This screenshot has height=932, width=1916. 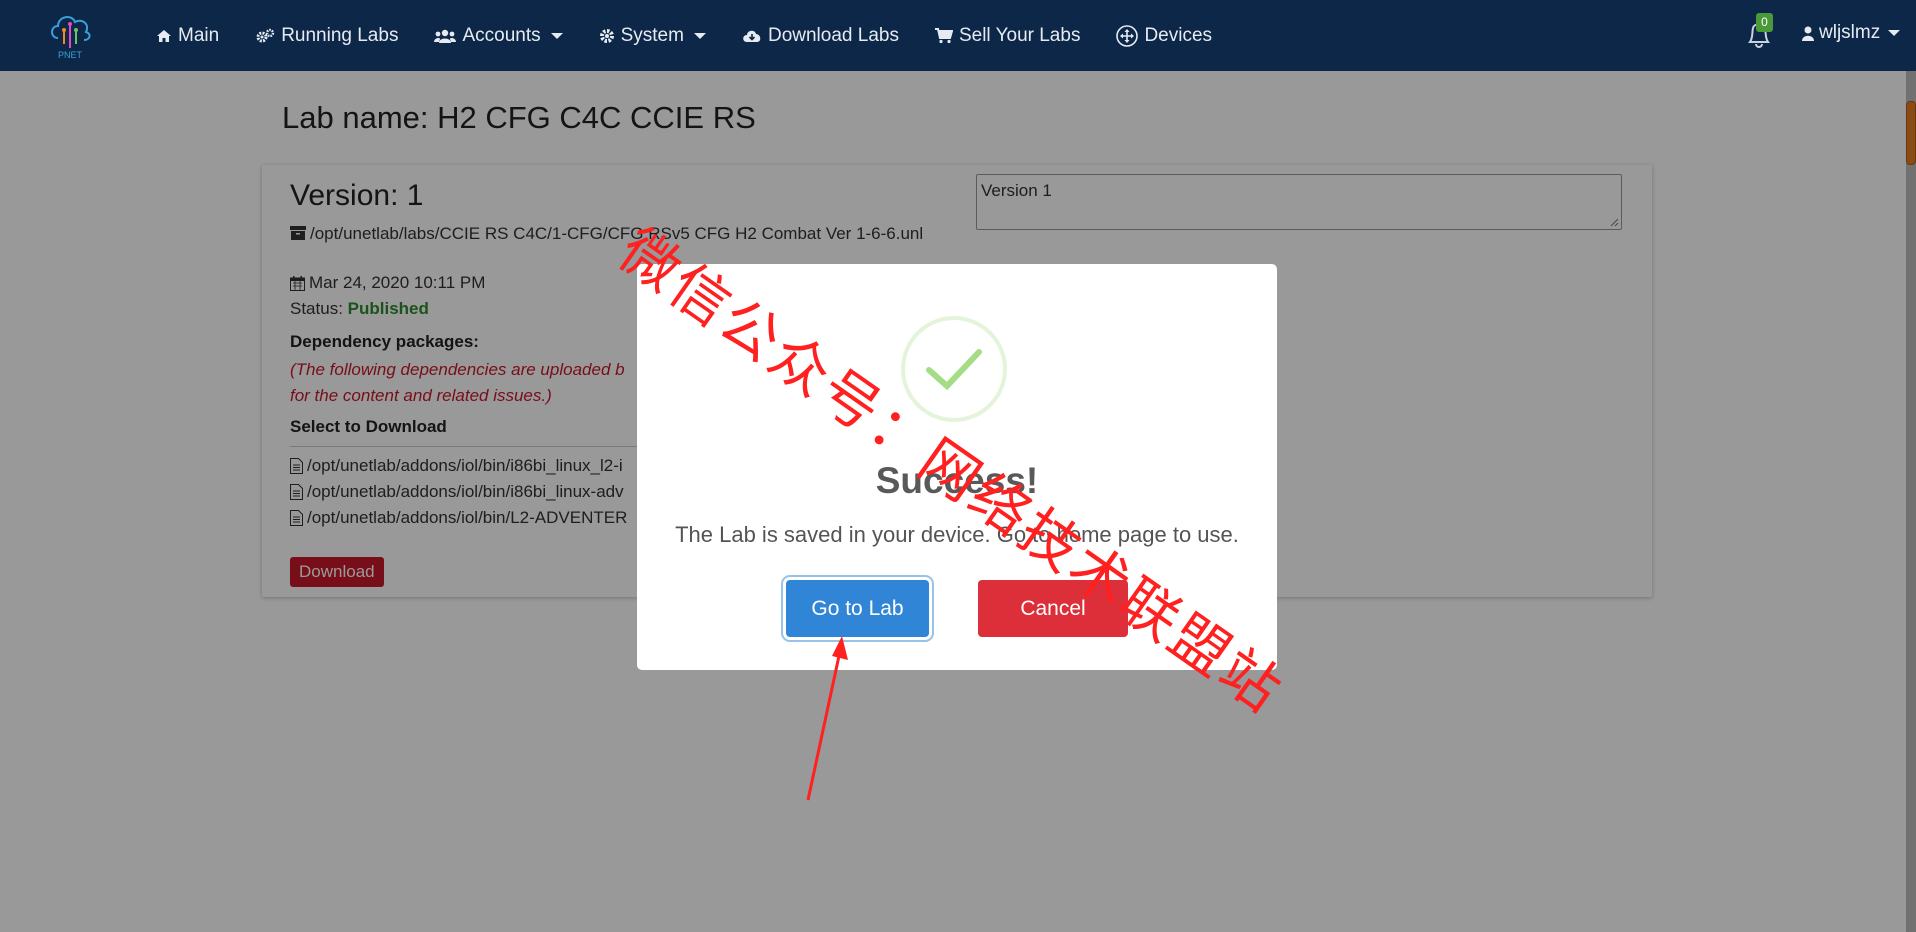 What do you see at coordinates (606, 35) in the screenshot?
I see `gear-icon` at bounding box center [606, 35].